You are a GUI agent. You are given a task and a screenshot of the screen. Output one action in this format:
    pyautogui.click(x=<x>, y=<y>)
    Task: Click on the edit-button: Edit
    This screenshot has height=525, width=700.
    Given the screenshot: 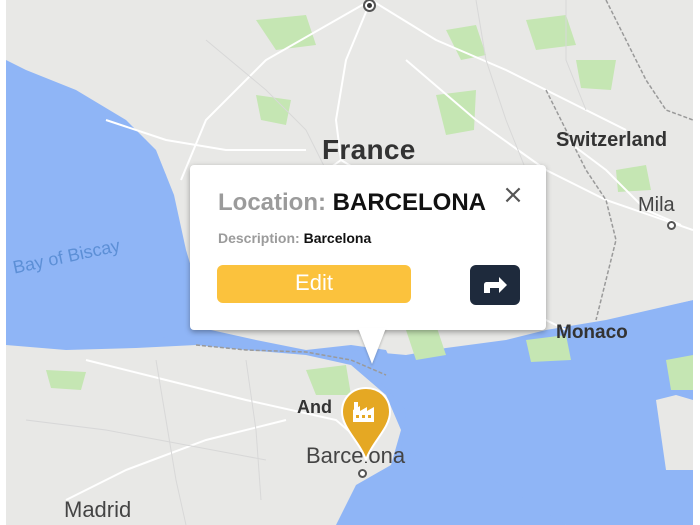 What is the action you would take?
    pyautogui.click(x=314, y=284)
    